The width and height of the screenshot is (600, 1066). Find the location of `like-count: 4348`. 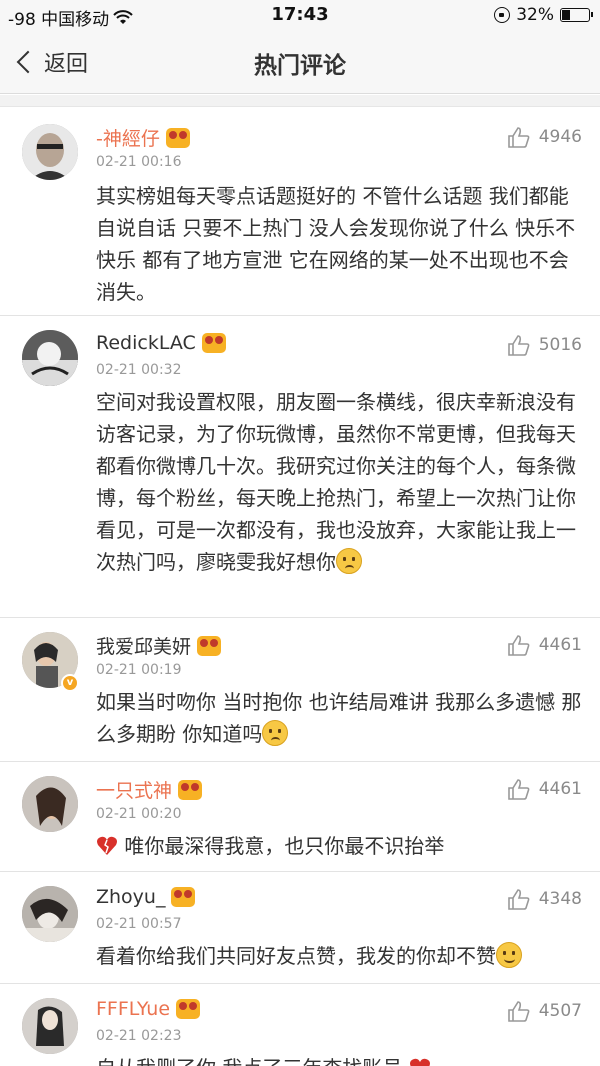

like-count: 4348 is located at coordinates (560, 899).